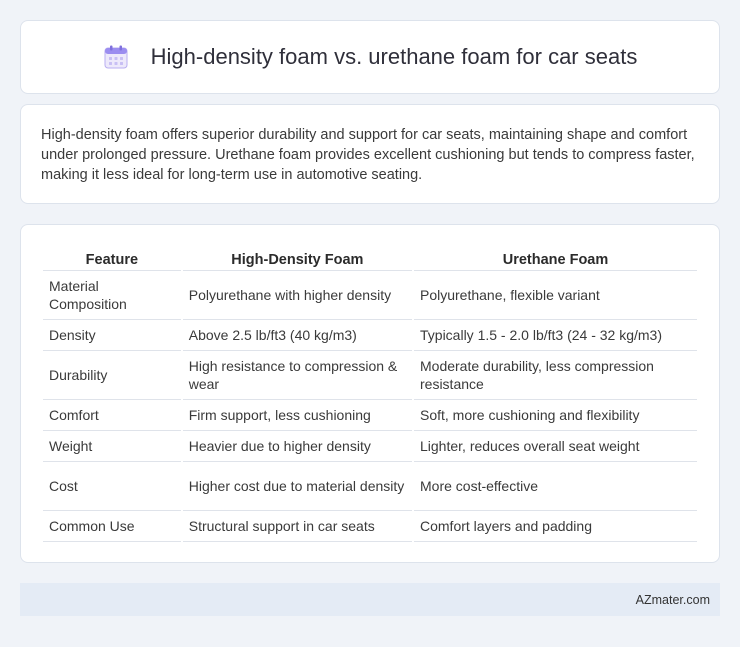 This screenshot has height=647, width=740. Describe the element at coordinates (112, 375) in the screenshot. I see `feature-cell: Durability` at that location.